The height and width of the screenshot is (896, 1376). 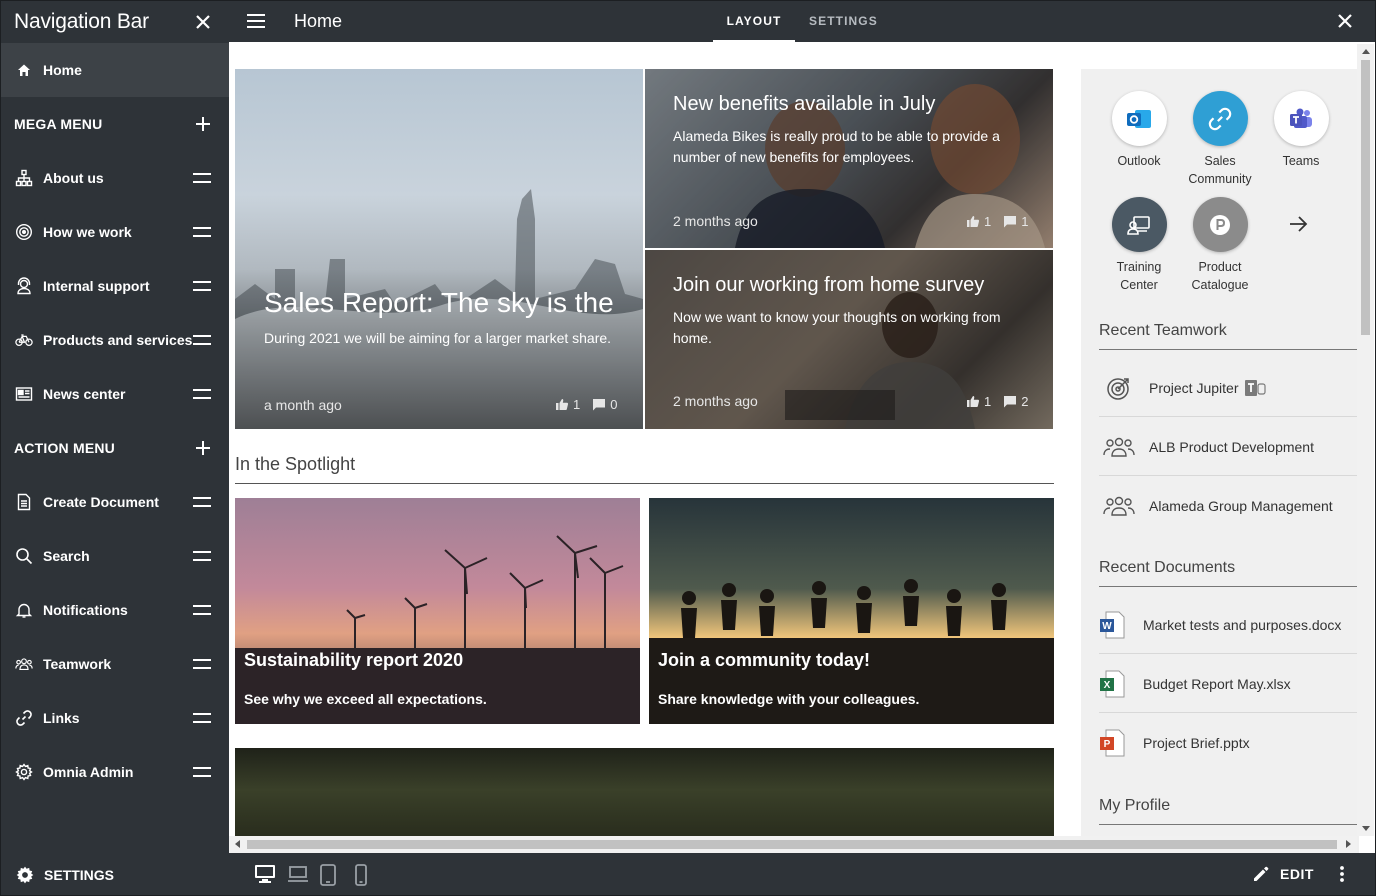 I want to click on comment-count: 1, so click(x=1025, y=221).